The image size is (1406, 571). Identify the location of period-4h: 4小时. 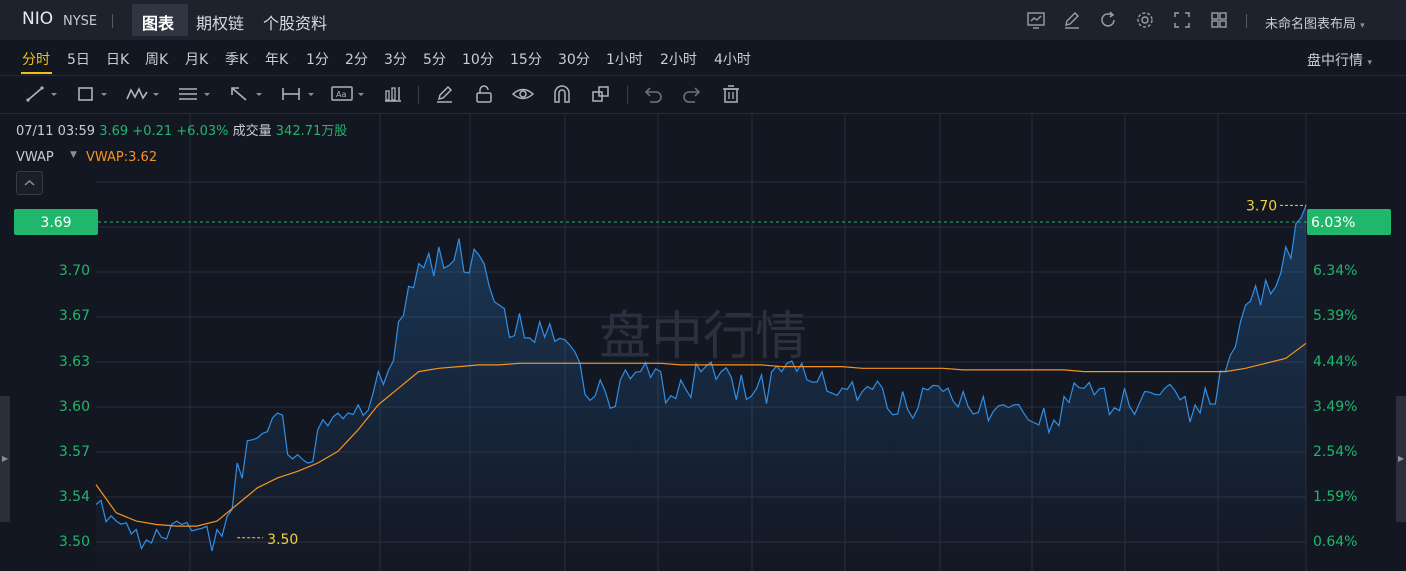
(732, 59).